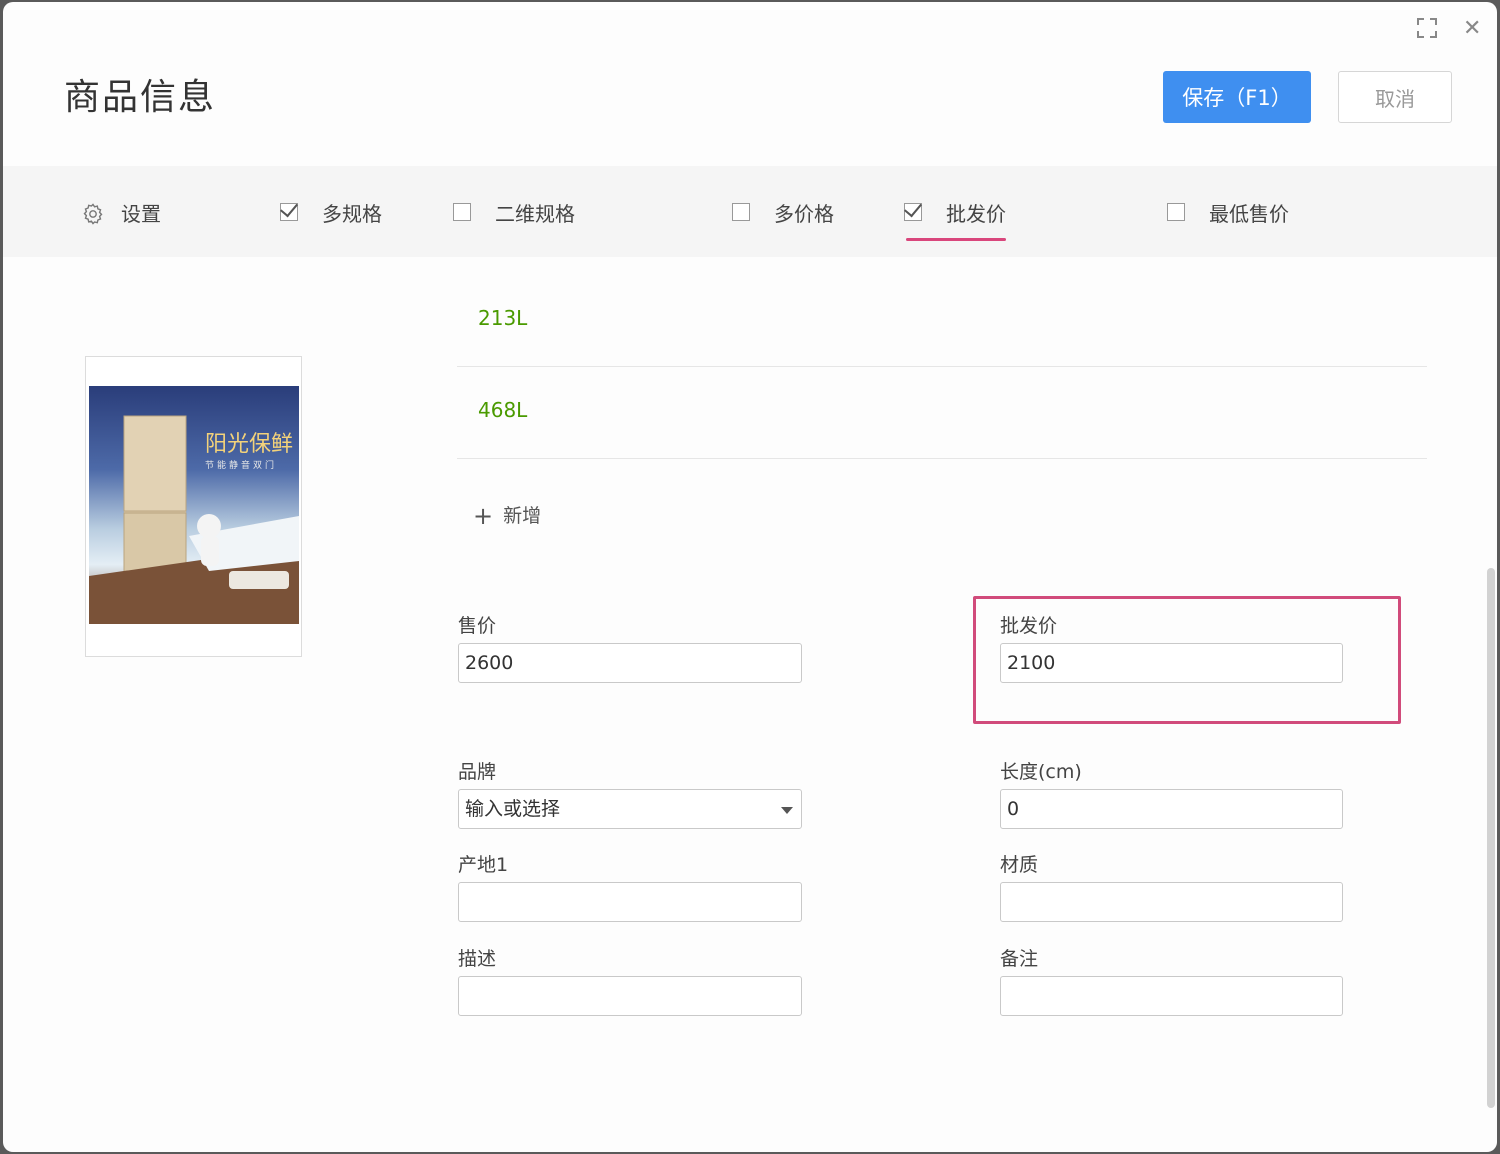  I want to click on spec-value: 468L, so click(503, 410).